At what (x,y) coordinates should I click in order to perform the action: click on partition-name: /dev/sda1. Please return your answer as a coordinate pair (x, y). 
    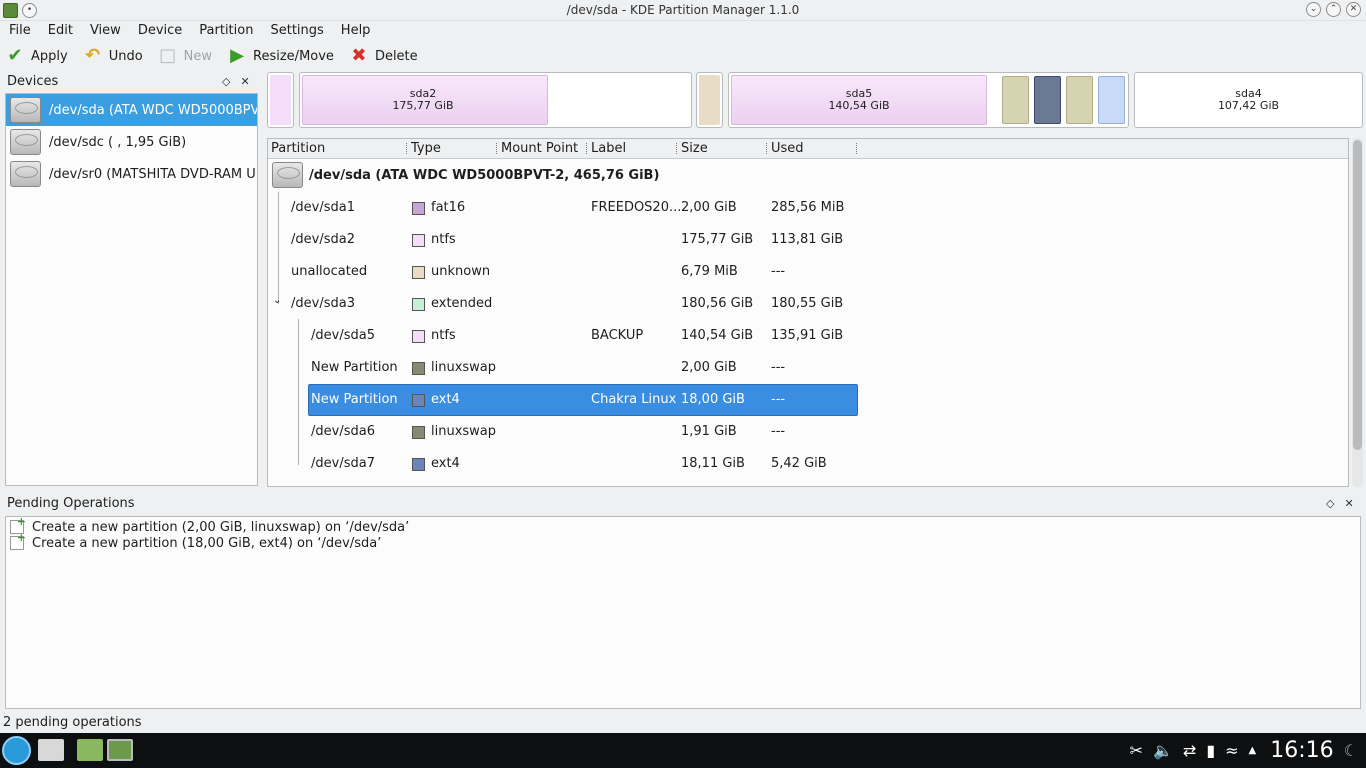
    Looking at the image, I should click on (323, 207).